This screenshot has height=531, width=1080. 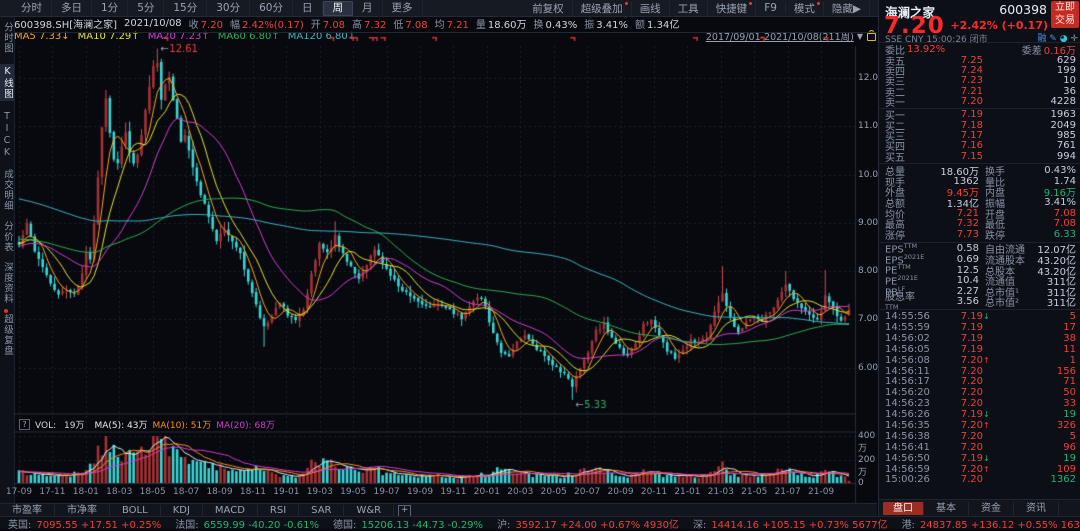 I want to click on valuation-sup: 2021E, so click(x=908, y=278).